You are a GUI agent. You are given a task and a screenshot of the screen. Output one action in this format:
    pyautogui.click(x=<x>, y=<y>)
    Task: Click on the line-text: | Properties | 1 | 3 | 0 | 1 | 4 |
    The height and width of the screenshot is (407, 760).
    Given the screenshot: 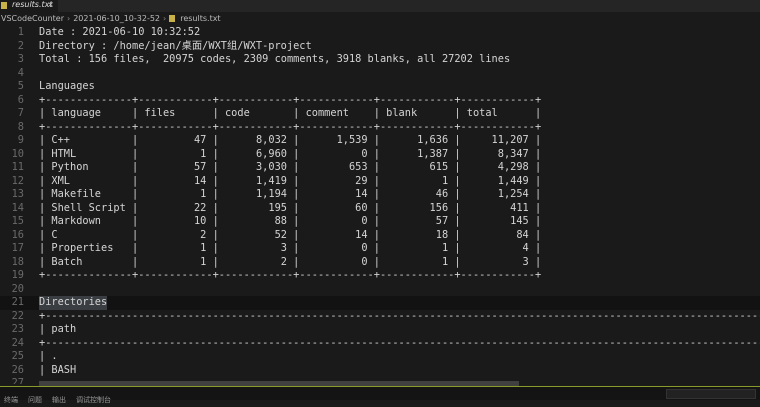 What is the action you would take?
    pyautogui.click(x=290, y=248)
    